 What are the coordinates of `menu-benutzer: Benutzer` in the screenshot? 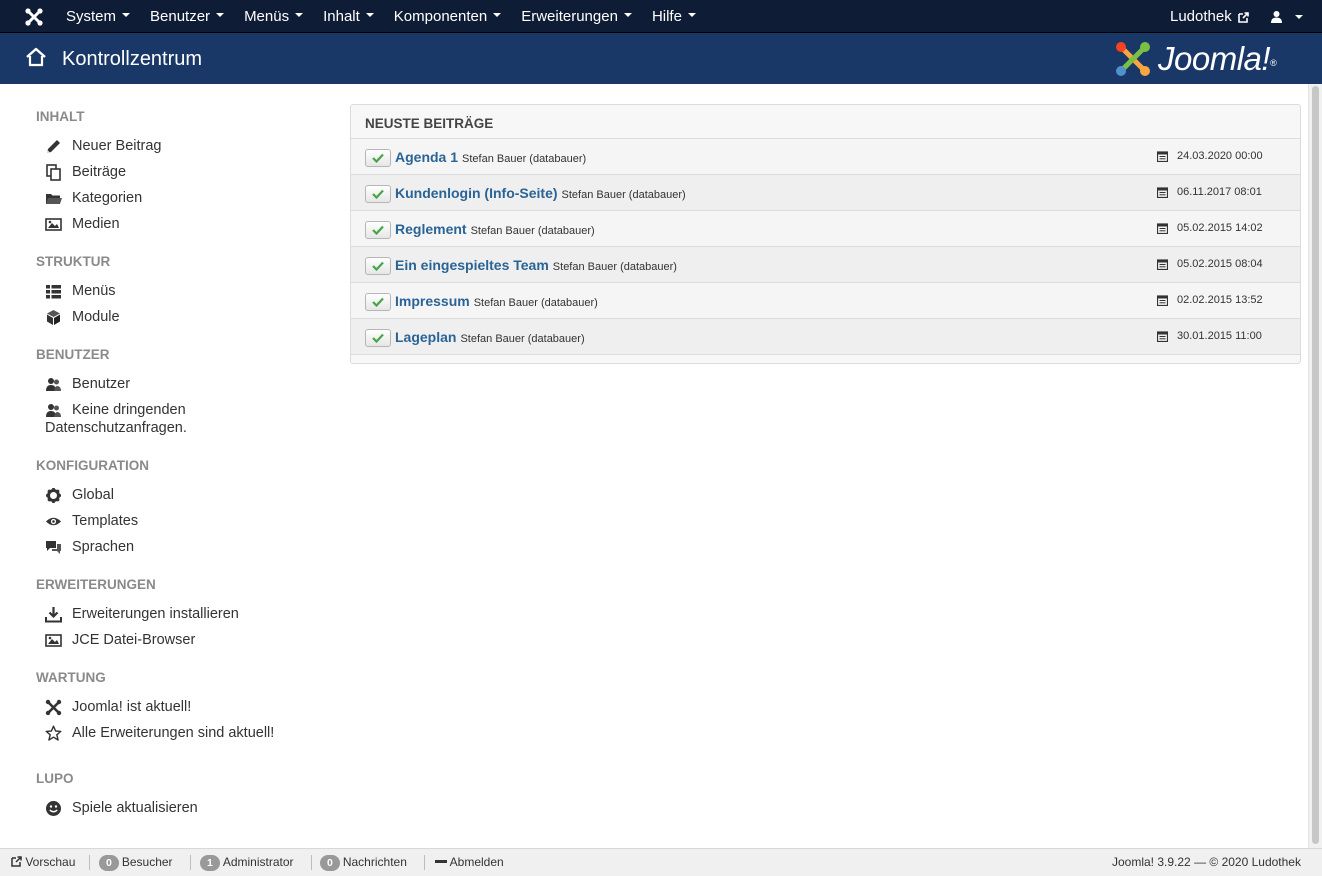 It's located at (187, 16).